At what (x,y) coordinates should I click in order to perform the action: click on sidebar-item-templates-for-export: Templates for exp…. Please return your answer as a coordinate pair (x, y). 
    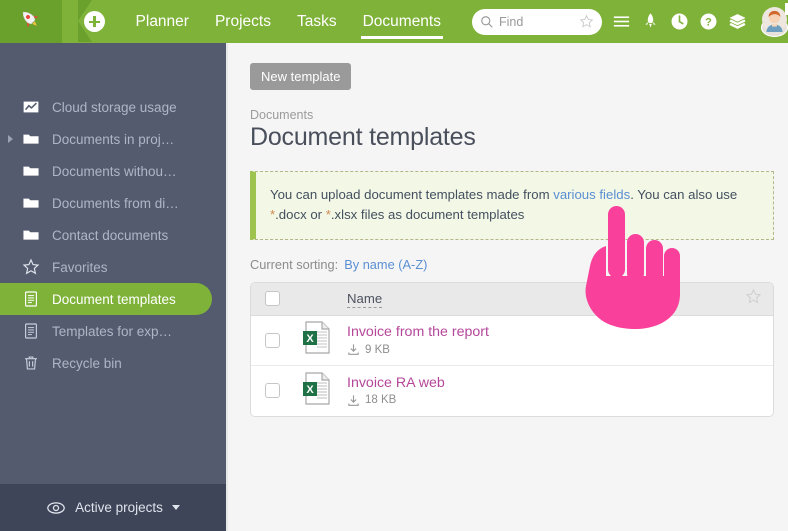
    Looking at the image, I should click on (113, 331).